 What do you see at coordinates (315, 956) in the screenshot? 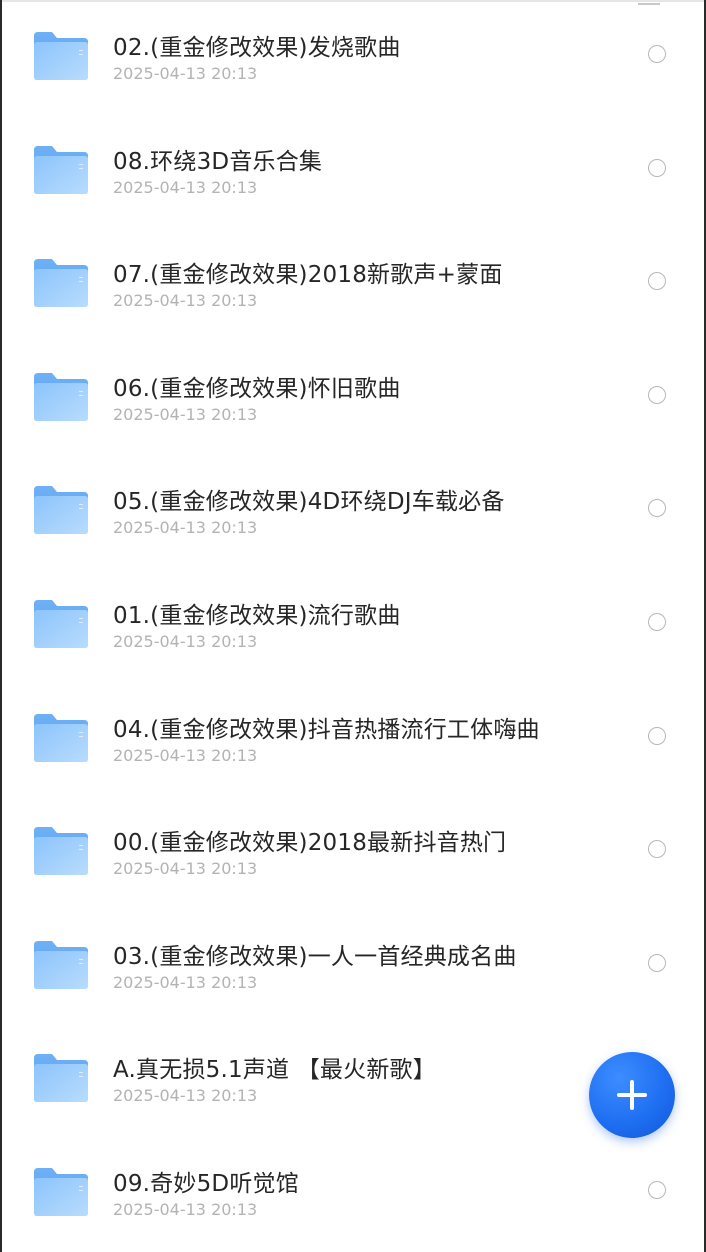
I see `file-name: 03.(重金修改效果)一人一首经典成名曲` at bounding box center [315, 956].